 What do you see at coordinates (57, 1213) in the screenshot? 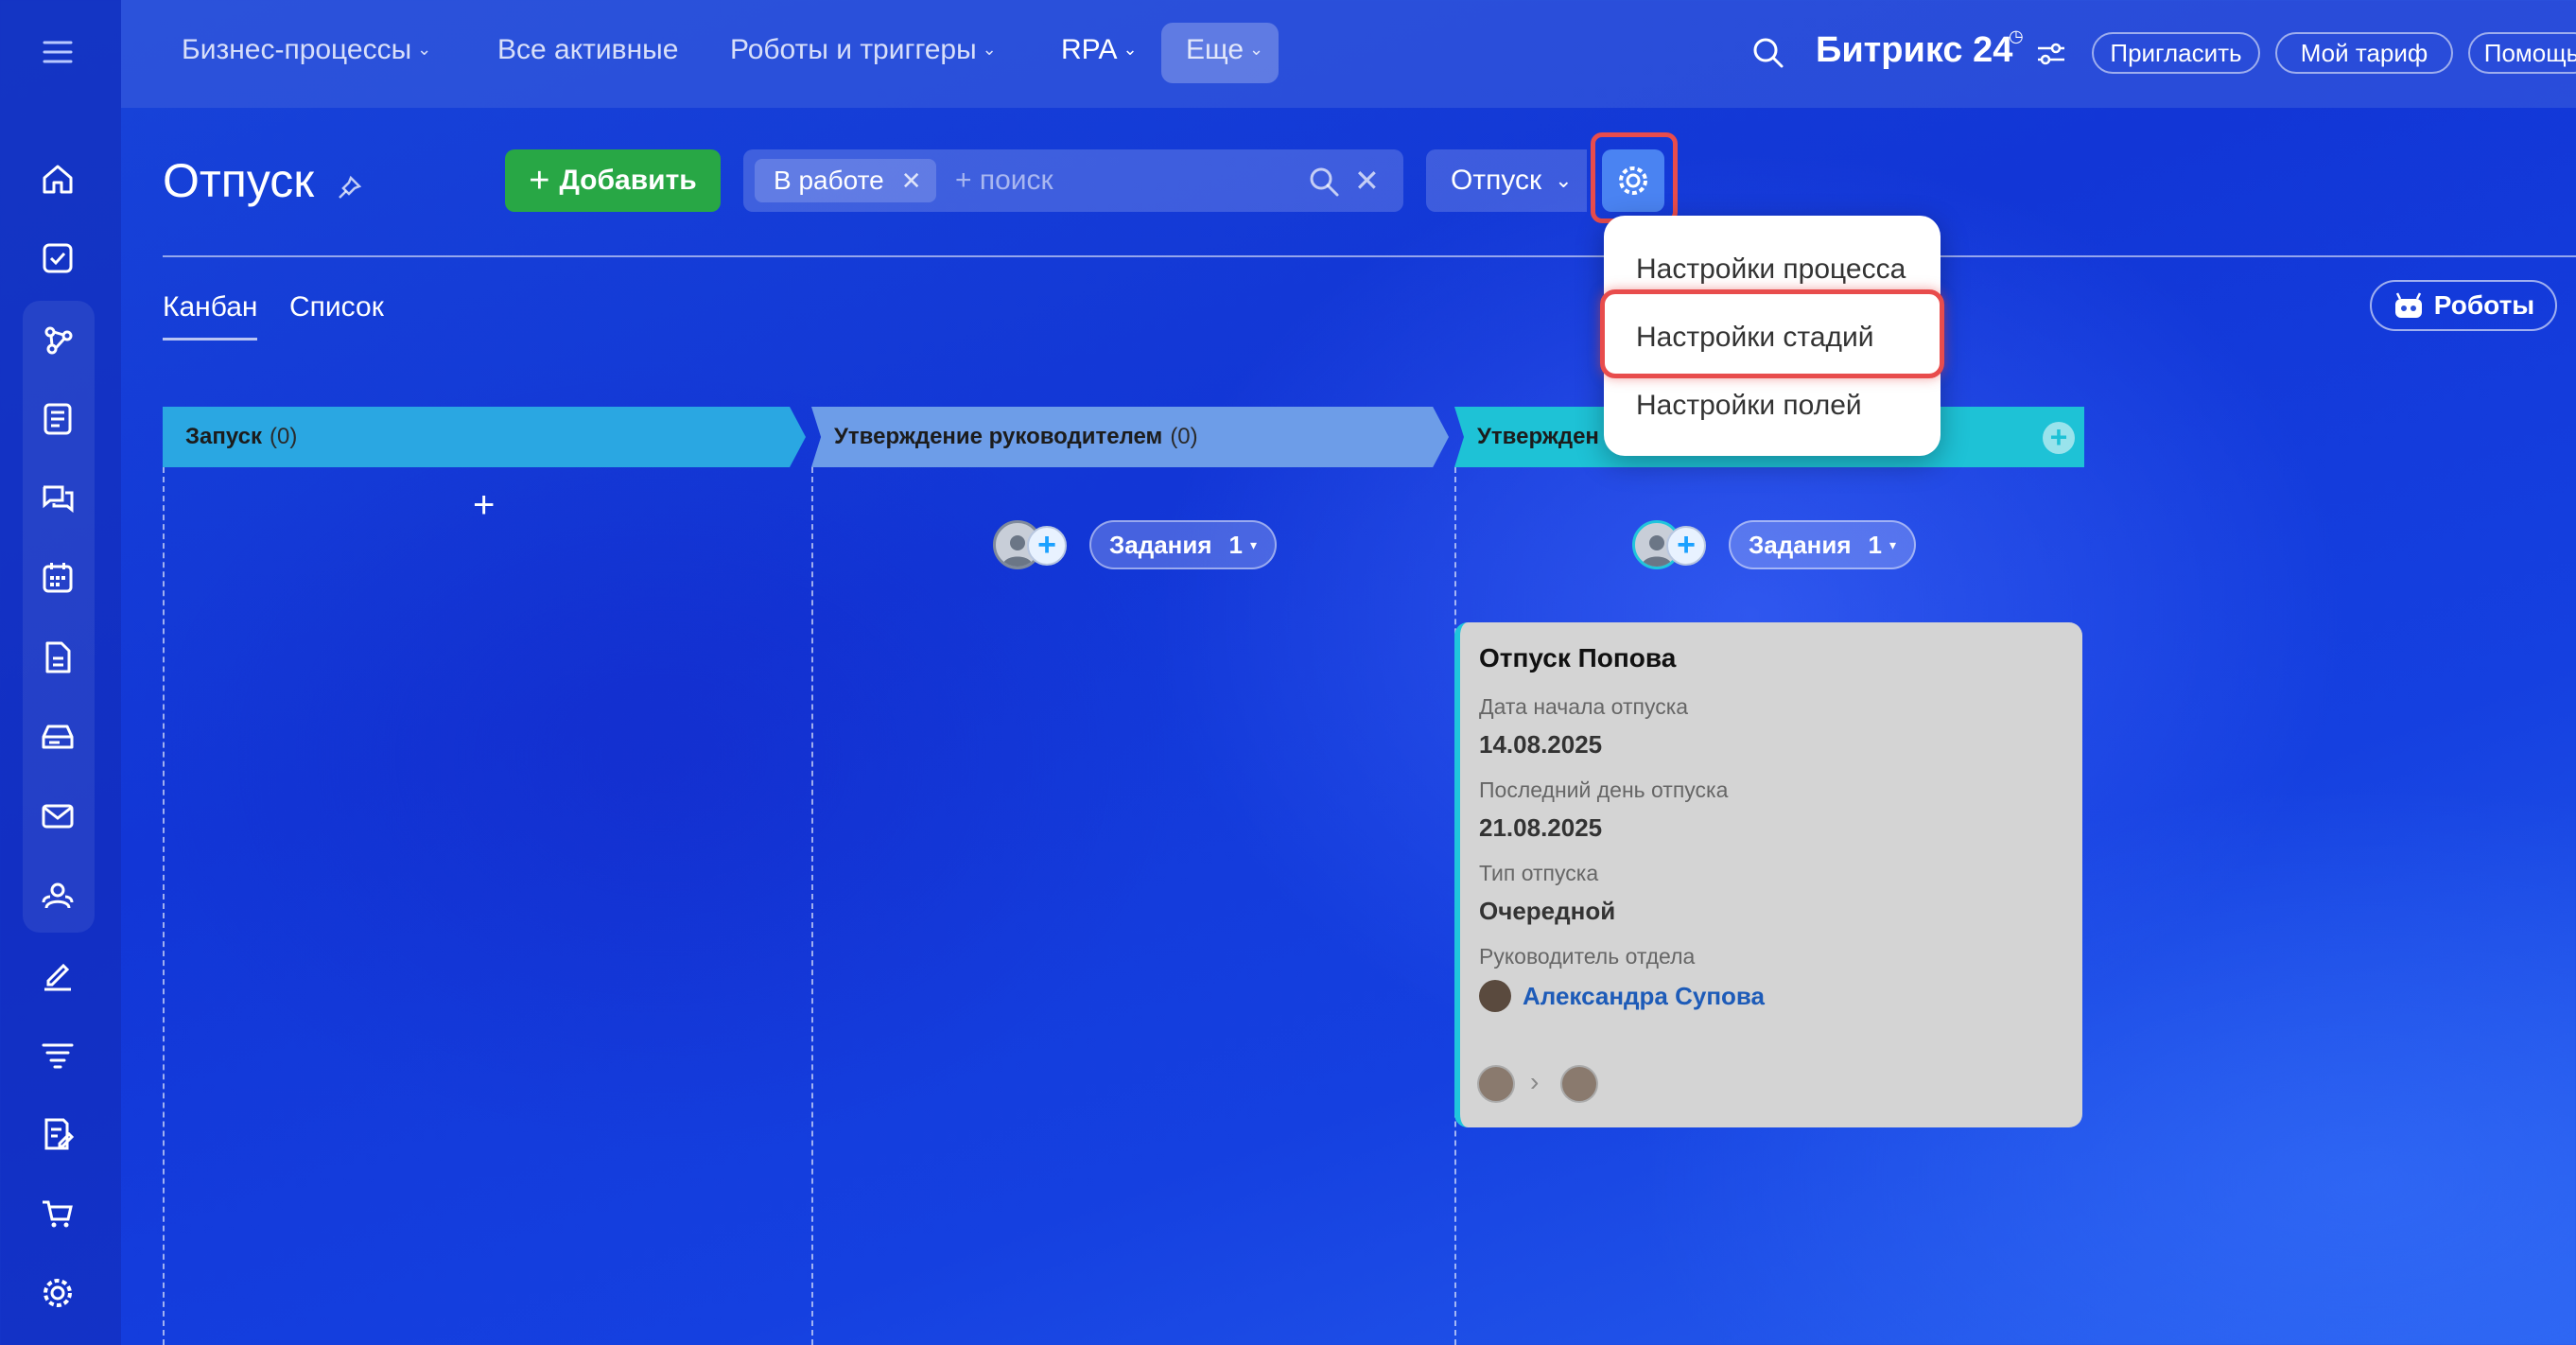
I see `cart-icon` at bounding box center [57, 1213].